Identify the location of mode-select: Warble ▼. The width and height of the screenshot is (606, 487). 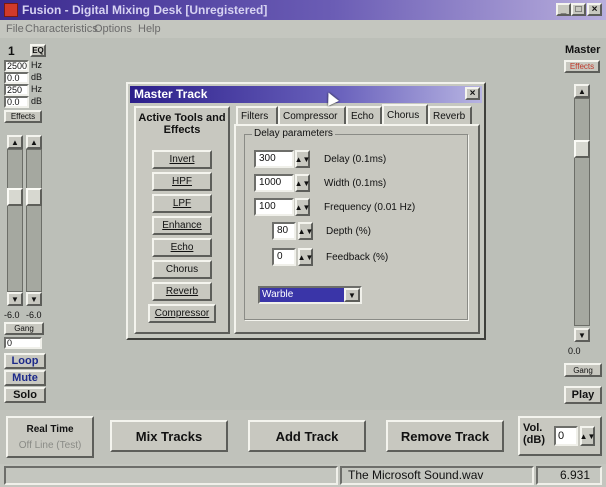
(310, 295).